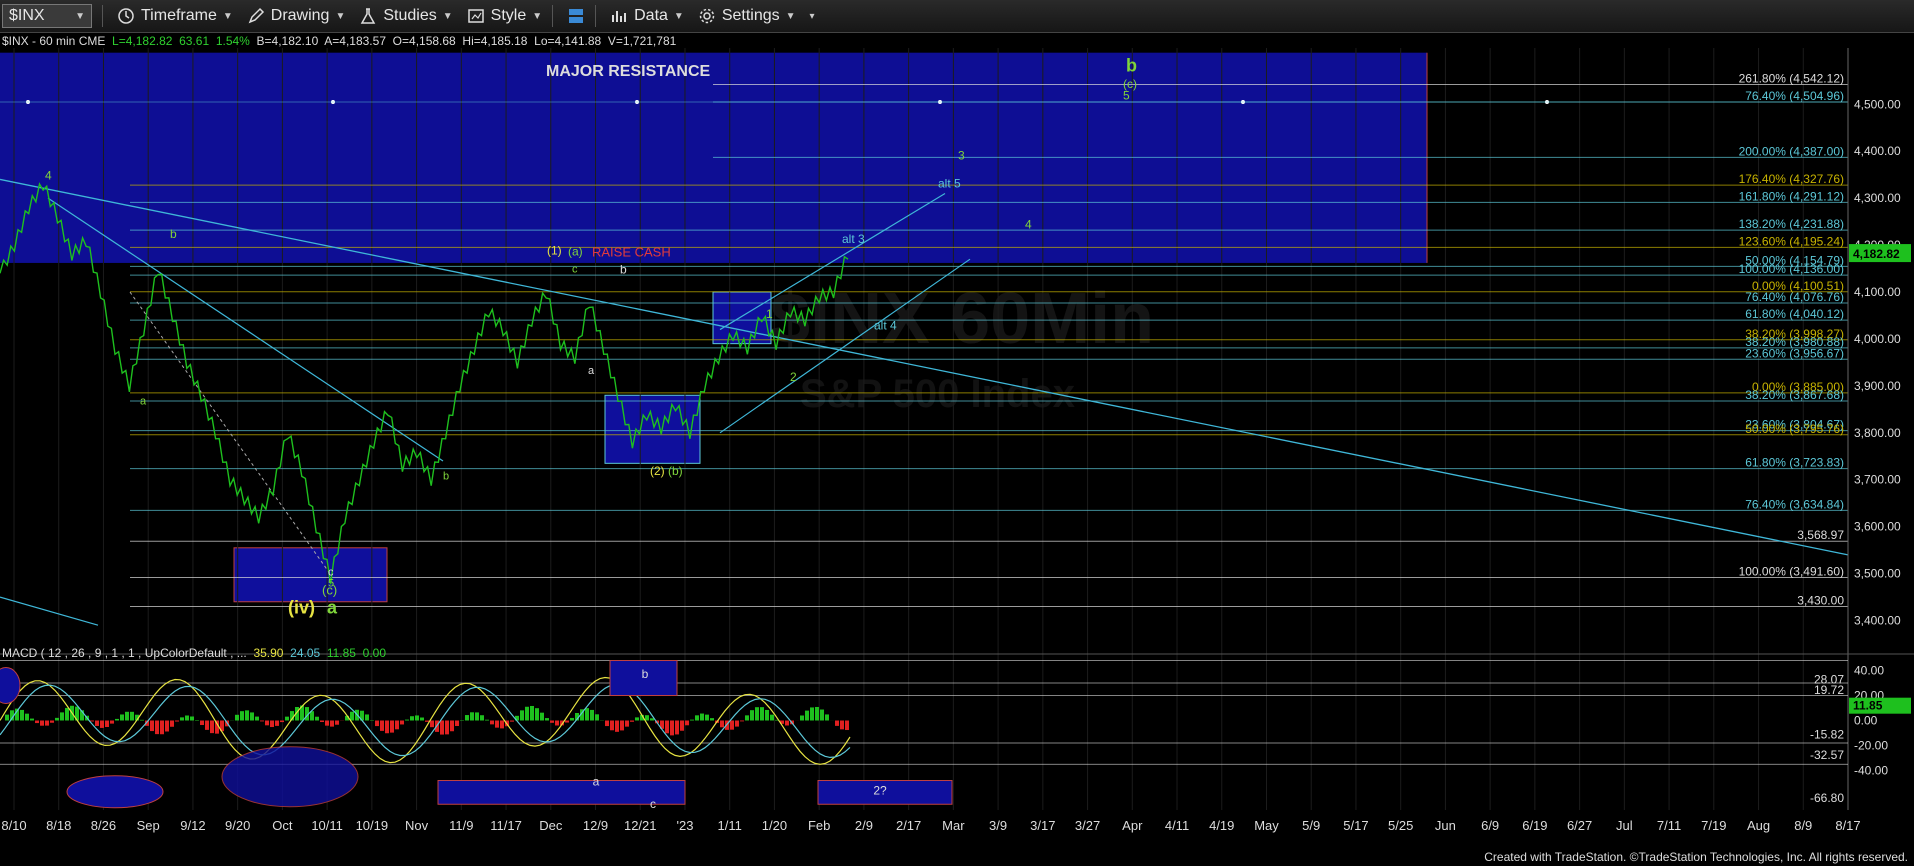 The height and width of the screenshot is (866, 1914). What do you see at coordinates (885, 326) in the screenshot?
I see `wave-label: alt 4` at bounding box center [885, 326].